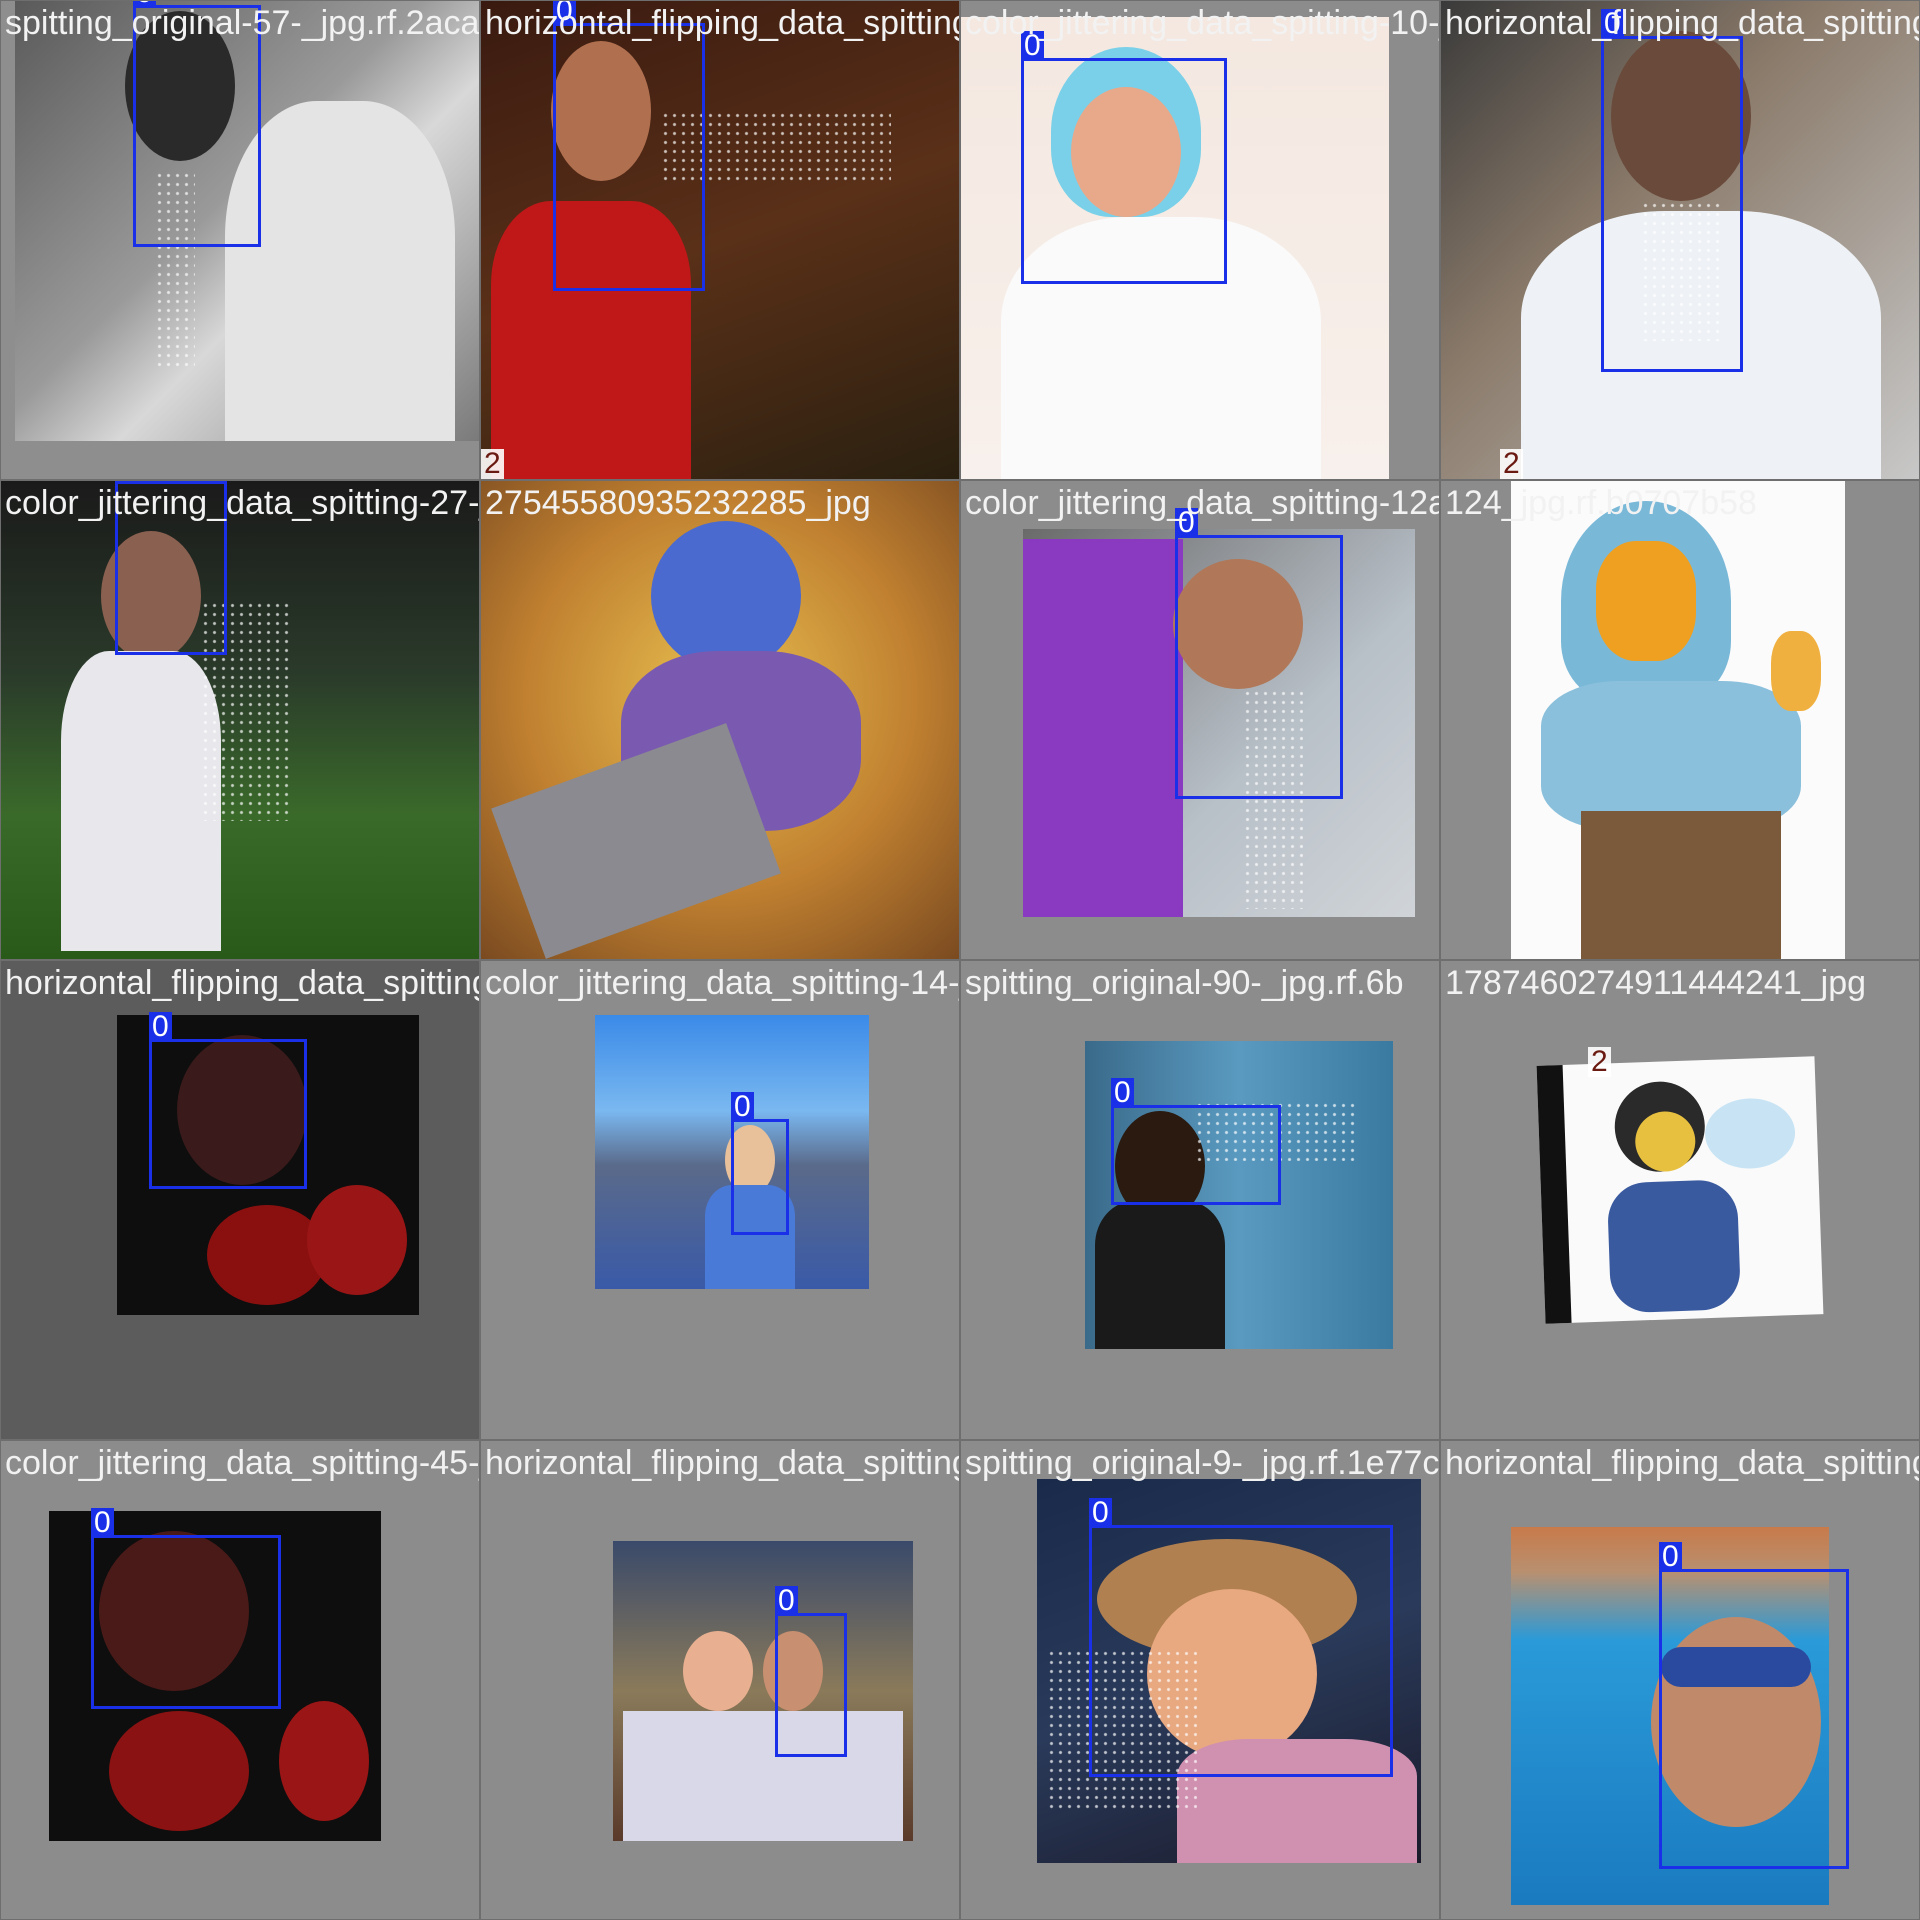 The width and height of the screenshot is (1920, 1920). I want to click on file-label: color_jittering_data_spitting-45-jpg, so click(242, 1463).